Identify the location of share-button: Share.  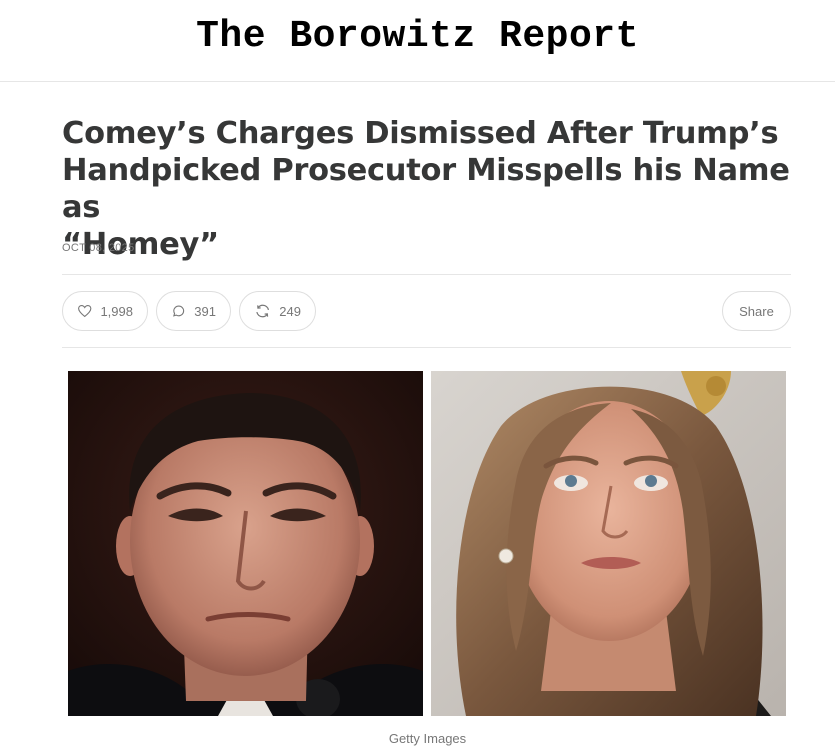
(756, 311).